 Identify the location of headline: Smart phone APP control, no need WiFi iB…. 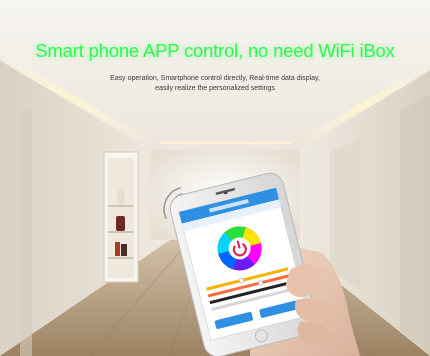
(215, 50).